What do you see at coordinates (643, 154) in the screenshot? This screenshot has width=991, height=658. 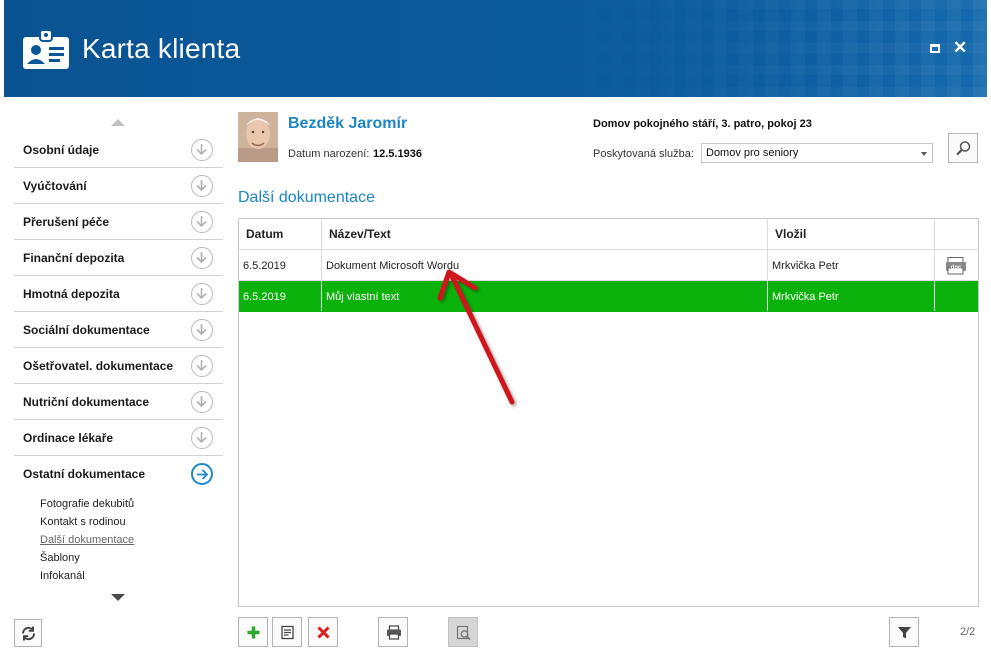 I see `service-label: Poskytovaná služba:` at bounding box center [643, 154].